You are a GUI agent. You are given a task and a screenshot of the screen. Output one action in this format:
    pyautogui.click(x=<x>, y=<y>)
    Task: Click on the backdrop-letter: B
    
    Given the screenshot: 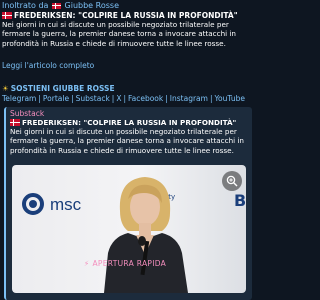 What is the action you would take?
    pyautogui.click(x=240, y=200)
    